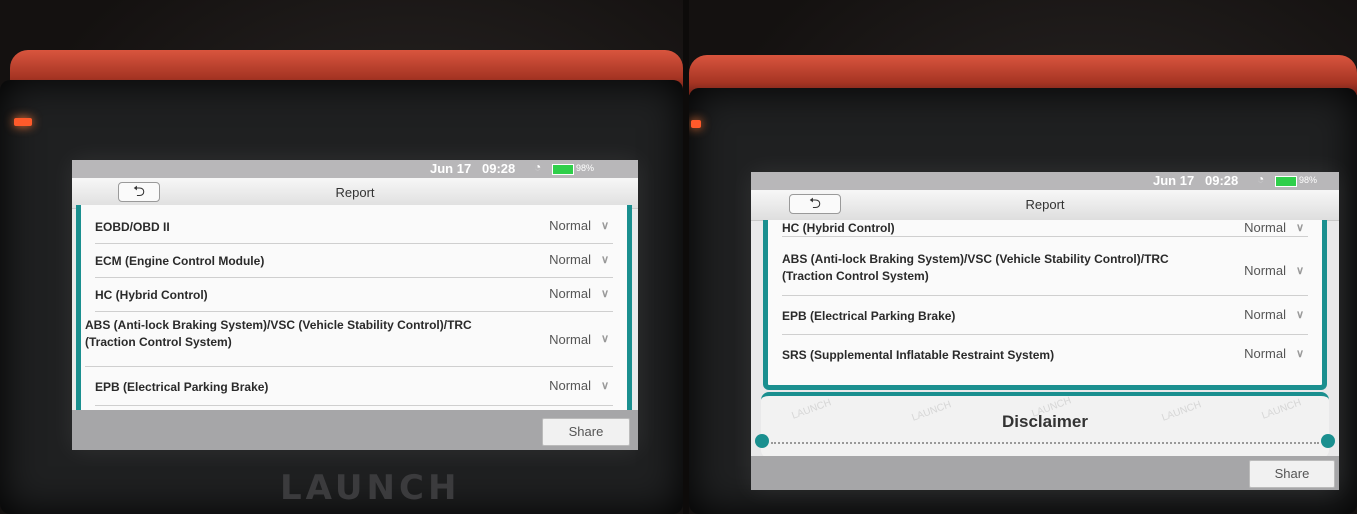  Describe the element at coordinates (1045, 443) in the screenshot. I see `dotted-divider` at that location.